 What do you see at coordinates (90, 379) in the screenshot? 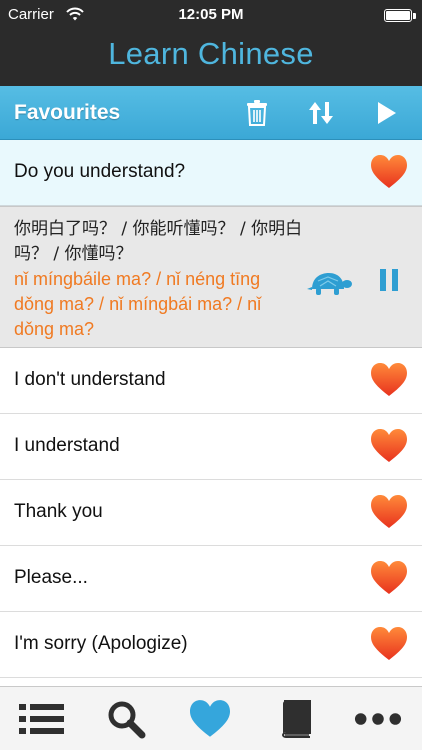
I see `phrase-label: I don't understand` at bounding box center [90, 379].